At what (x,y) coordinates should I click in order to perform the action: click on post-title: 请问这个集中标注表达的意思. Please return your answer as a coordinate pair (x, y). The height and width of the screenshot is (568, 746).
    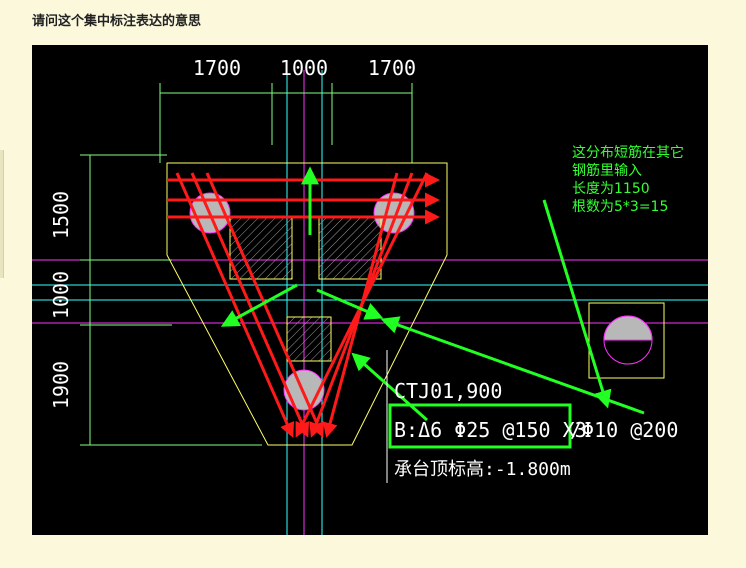
    Looking at the image, I should click on (117, 21).